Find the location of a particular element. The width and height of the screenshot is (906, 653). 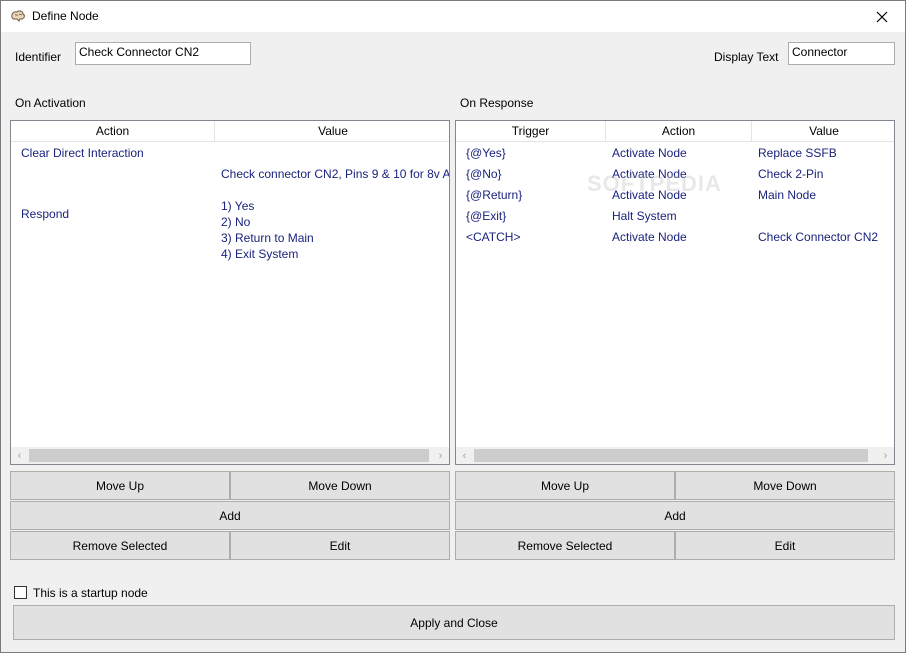

close-button is located at coordinates (882, 16).